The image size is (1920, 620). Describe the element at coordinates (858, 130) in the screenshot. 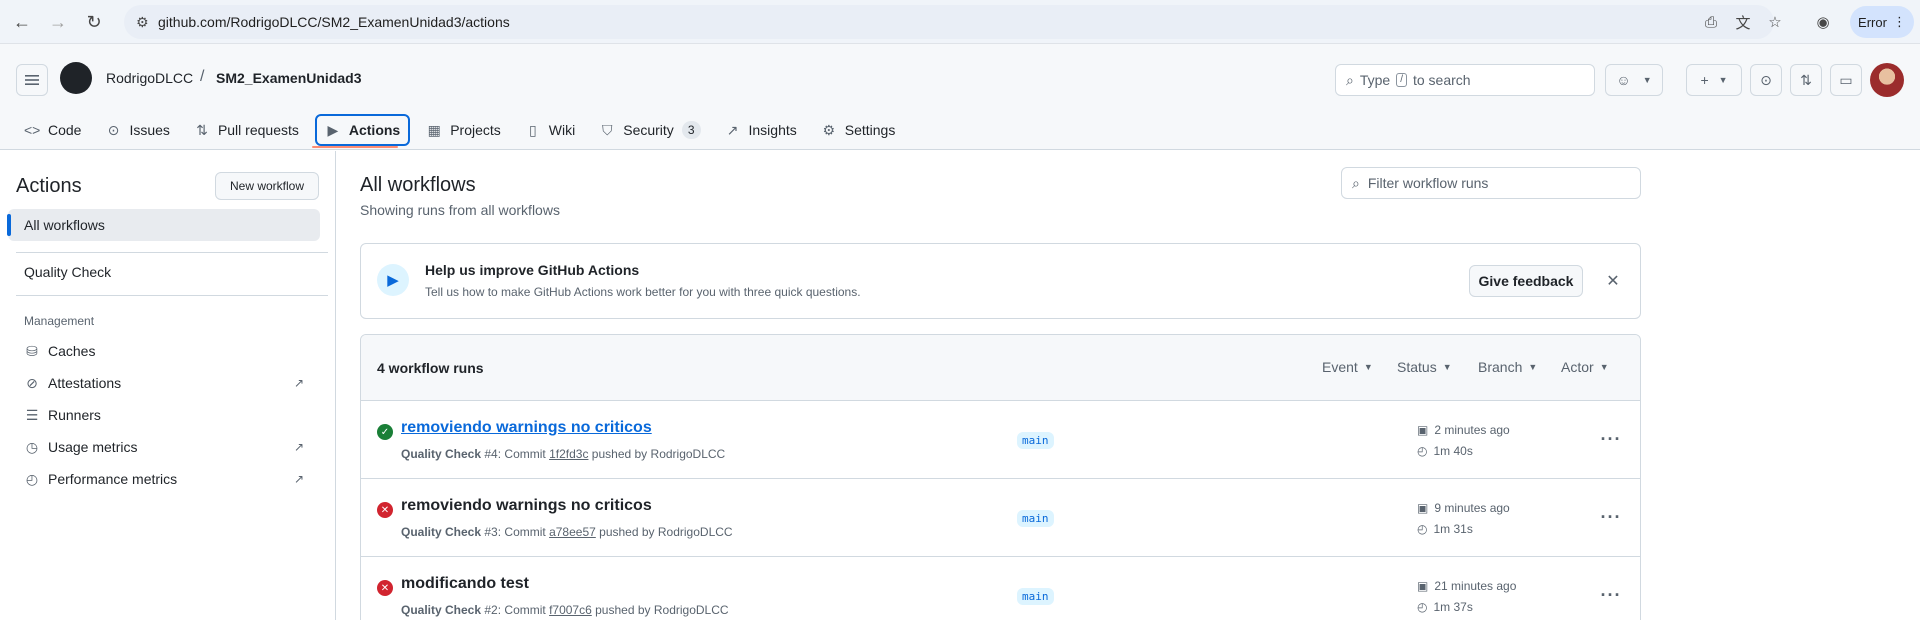

I see `tab-settings: ⚙ Settings` at that location.